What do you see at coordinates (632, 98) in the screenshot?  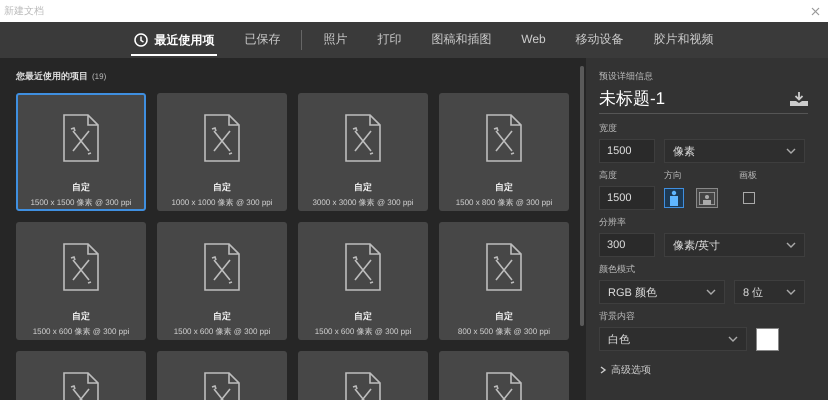 I see `document-name: 未标题-1` at bounding box center [632, 98].